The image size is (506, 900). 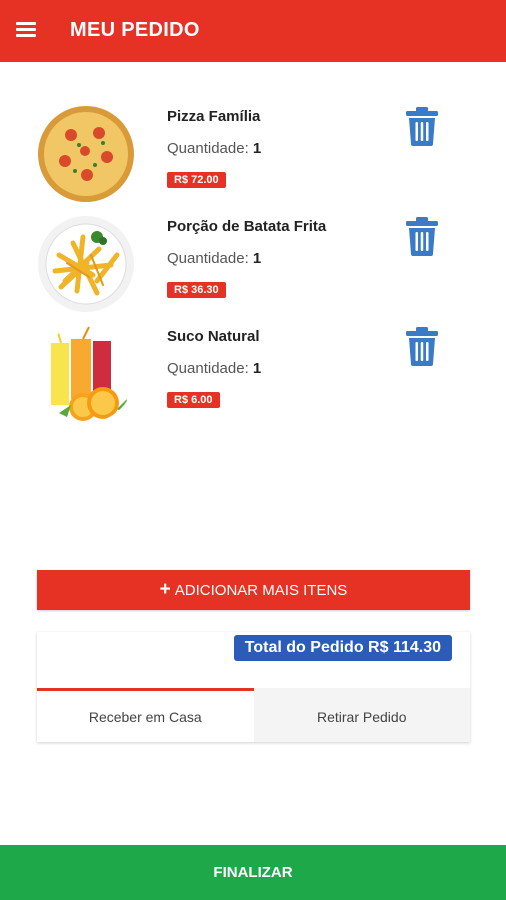 I want to click on finalize-button: FINALIZAR, so click(x=253, y=872).